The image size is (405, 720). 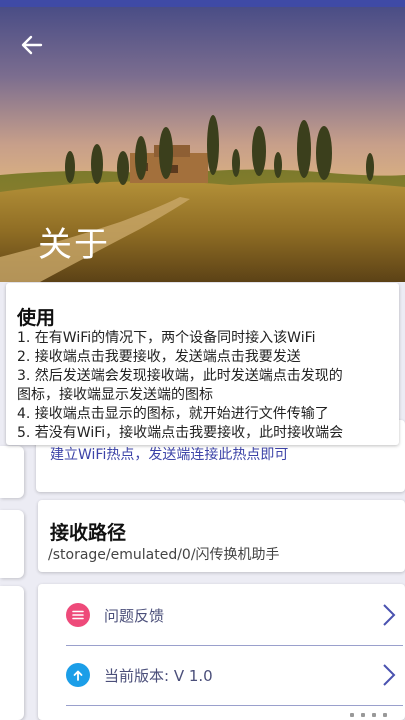 What do you see at coordinates (180, 376) in the screenshot?
I see `usage-line: 3. 然后发送端会发现接收端，此时发送端点击发现的` at bounding box center [180, 376].